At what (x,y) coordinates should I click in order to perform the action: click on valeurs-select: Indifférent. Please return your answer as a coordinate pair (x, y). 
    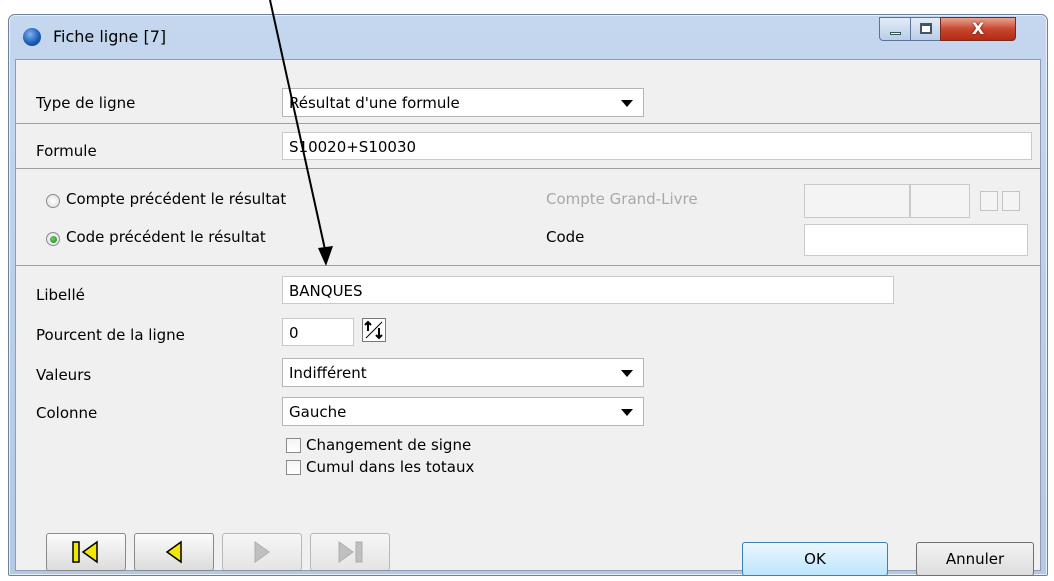
    Looking at the image, I should click on (463, 372).